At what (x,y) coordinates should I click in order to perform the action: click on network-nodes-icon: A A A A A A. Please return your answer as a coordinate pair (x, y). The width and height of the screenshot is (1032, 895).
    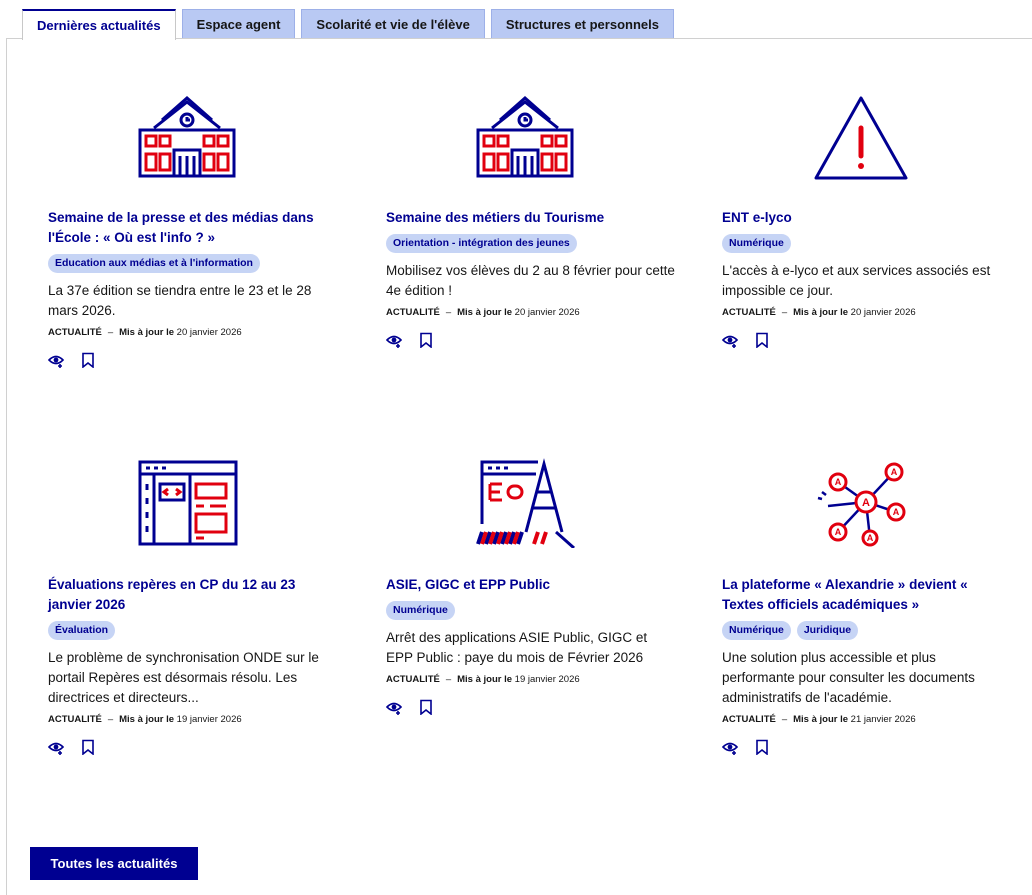
    Looking at the image, I should click on (863, 503).